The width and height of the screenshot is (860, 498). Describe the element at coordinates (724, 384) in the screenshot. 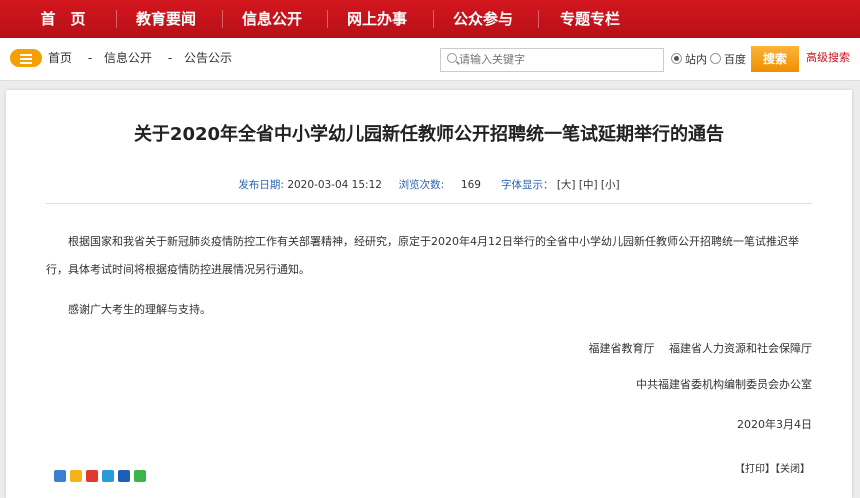

I see `signature-line-2: 中共福建省委机构编制委员会办公室` at that location.